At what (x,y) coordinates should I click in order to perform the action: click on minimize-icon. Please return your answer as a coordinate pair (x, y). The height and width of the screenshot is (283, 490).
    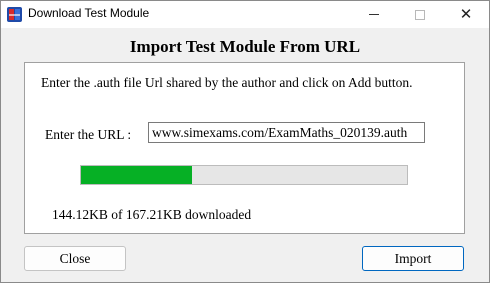
    Looking at the image, I should click on (374, 14).